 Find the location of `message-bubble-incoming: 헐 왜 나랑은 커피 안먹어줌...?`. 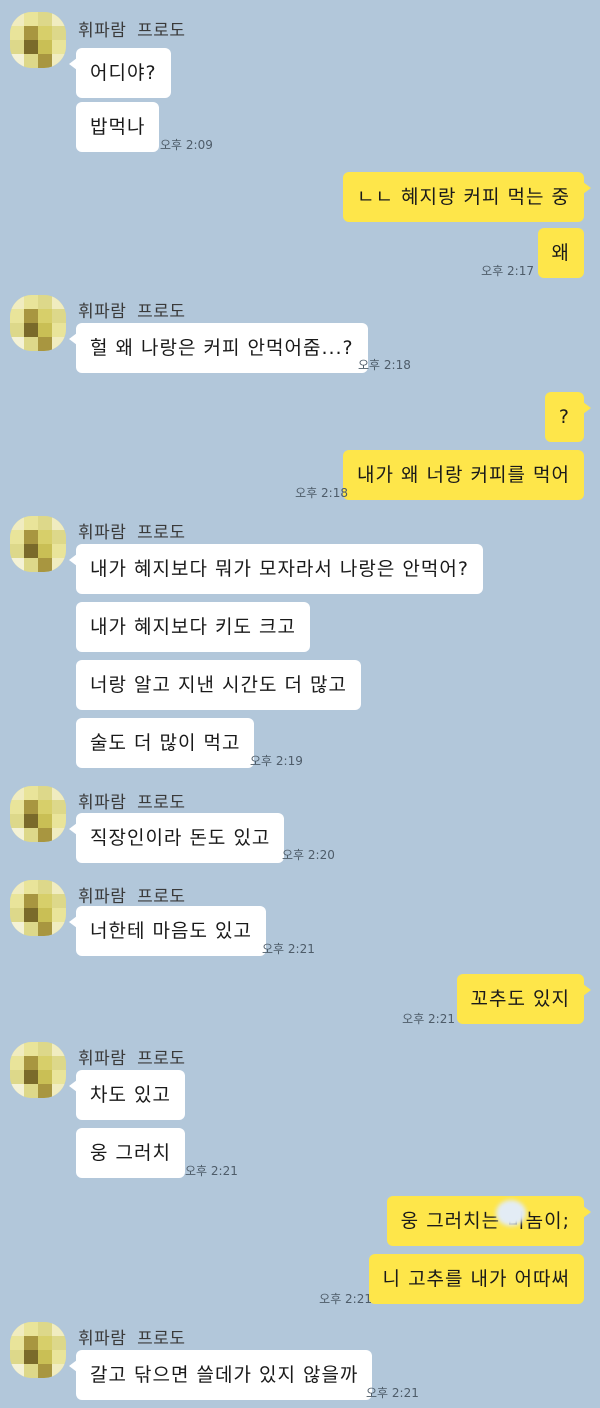

message-bubble-incoming: 헐 왜 나랑은 커피 안먹어줌...? is located at coordinates (218, 348).